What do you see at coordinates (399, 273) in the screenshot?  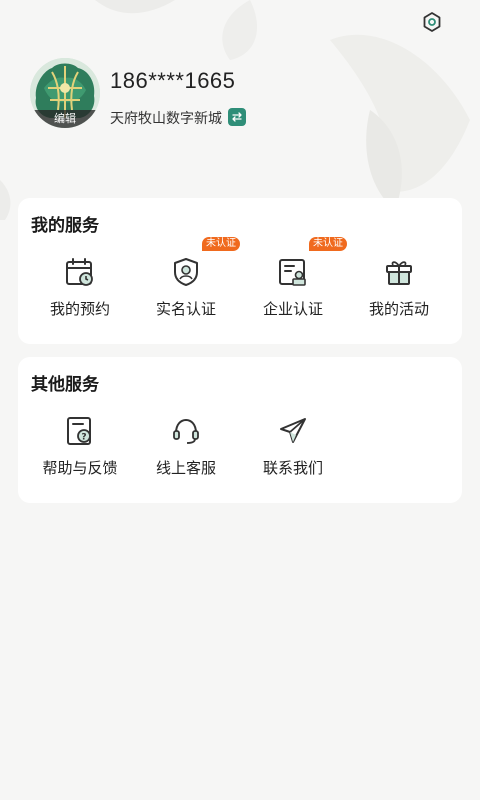 I see `gift-icon` at bounding box center [399, 273].